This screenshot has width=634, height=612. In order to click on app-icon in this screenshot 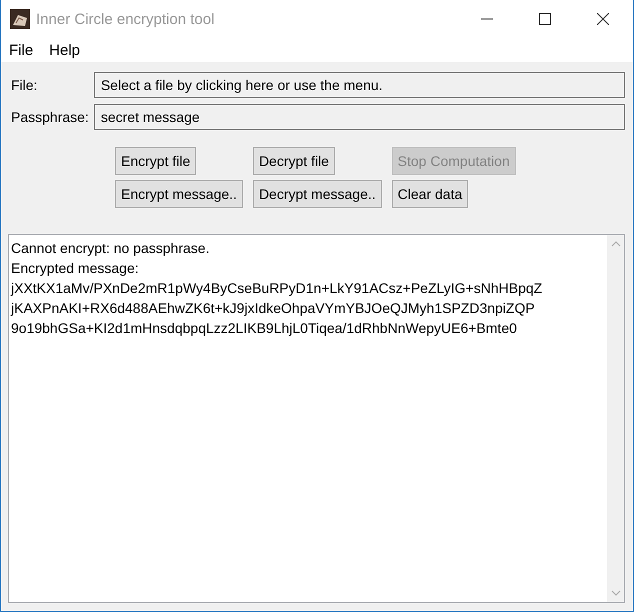, I will do `click(20, 19)`.